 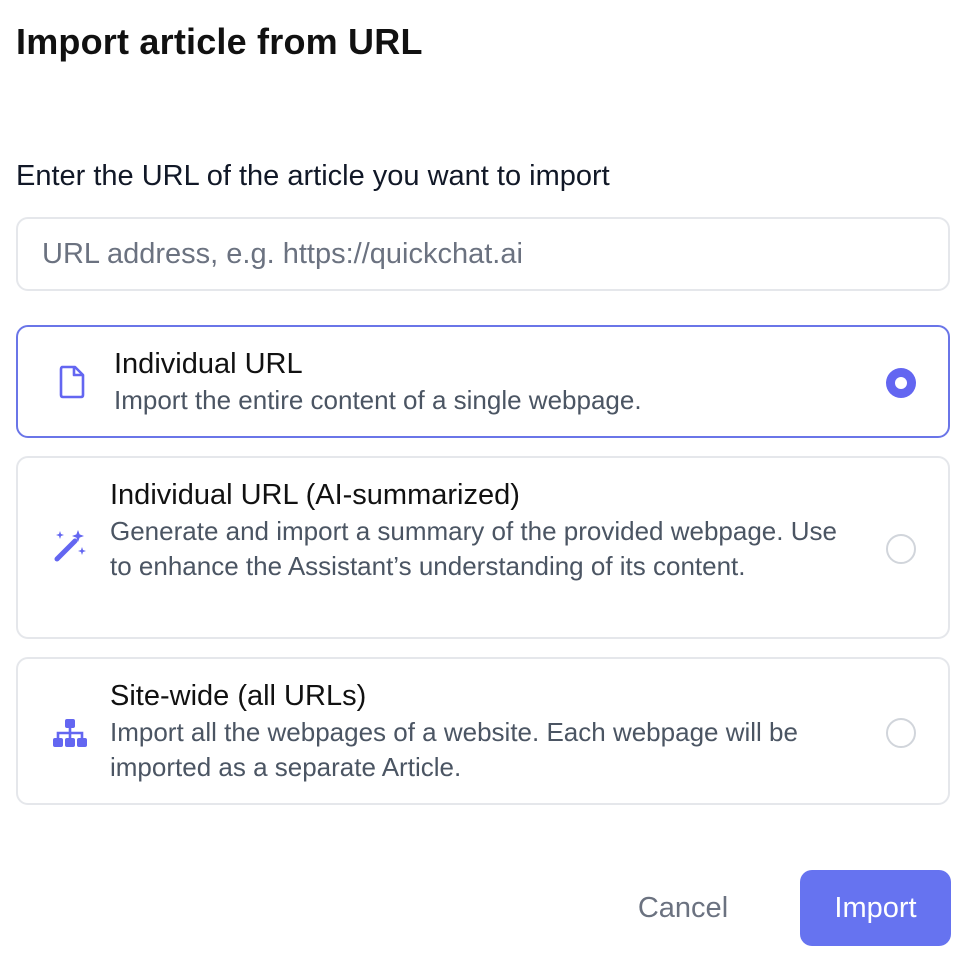 What do you see at coordinates (901, 549) in the screenshot?
I see `radio-individual-url-ai-summarized` at bounding box center [901, 549].